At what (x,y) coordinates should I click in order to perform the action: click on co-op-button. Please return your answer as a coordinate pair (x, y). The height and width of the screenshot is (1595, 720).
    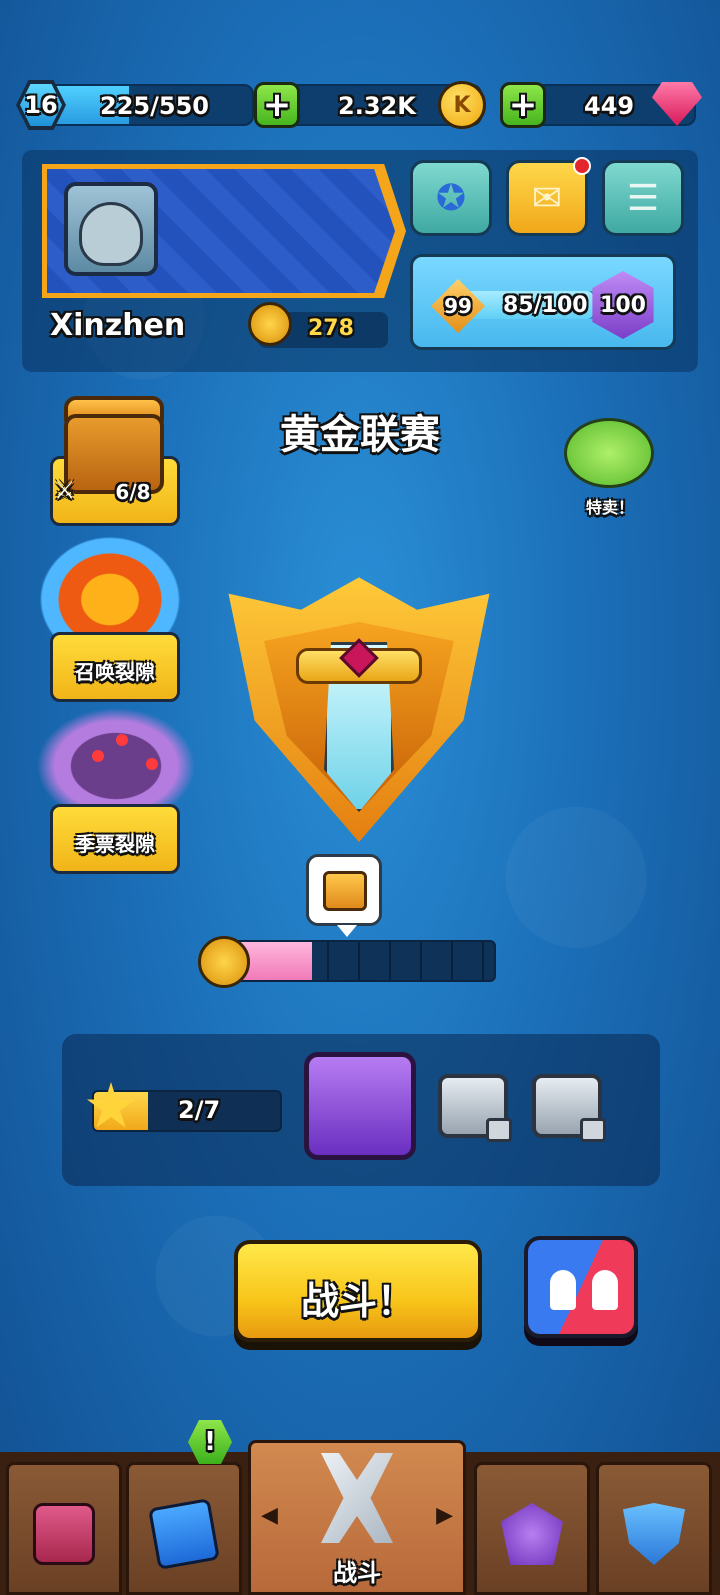
    Looking at the image, I should click on (581, 1287).